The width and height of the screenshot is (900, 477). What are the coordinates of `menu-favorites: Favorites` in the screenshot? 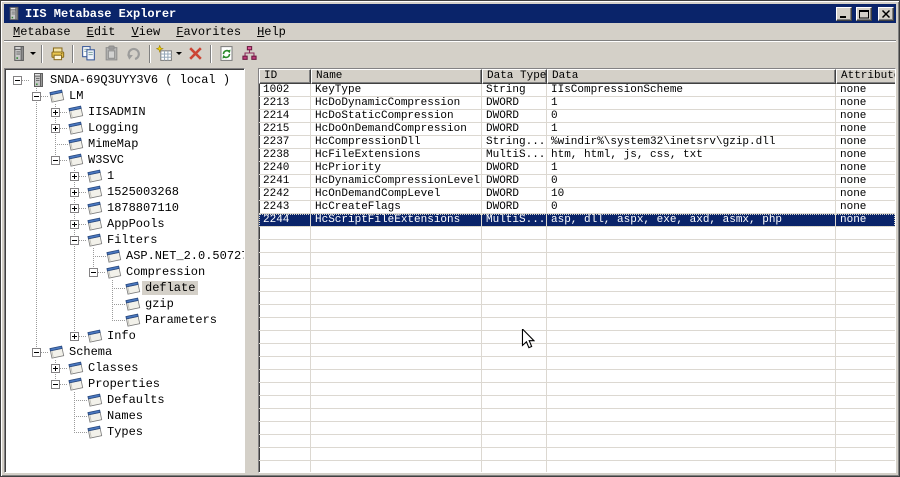 It's located at (208, 32).